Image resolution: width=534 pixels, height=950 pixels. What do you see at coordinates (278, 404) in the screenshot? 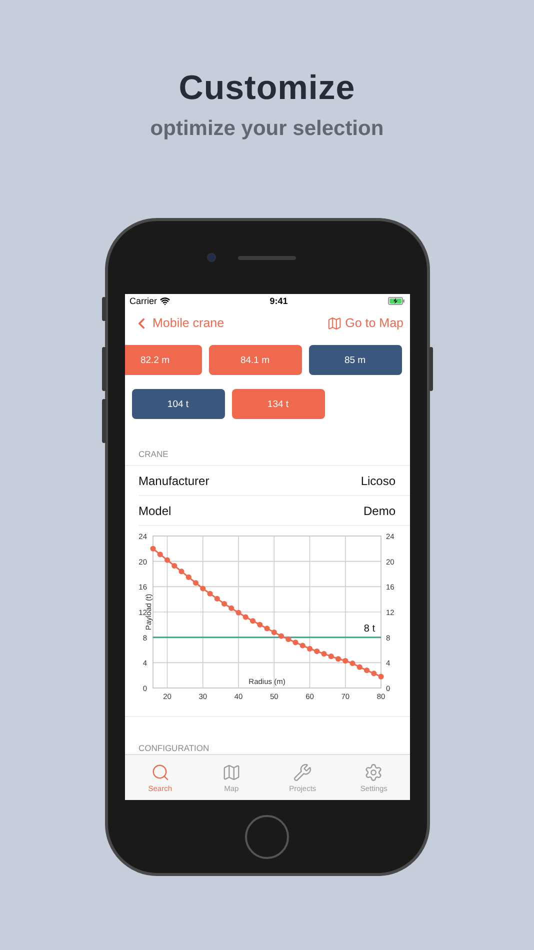
I see `option-chip: 134 t` at bounding box center [278, 404].